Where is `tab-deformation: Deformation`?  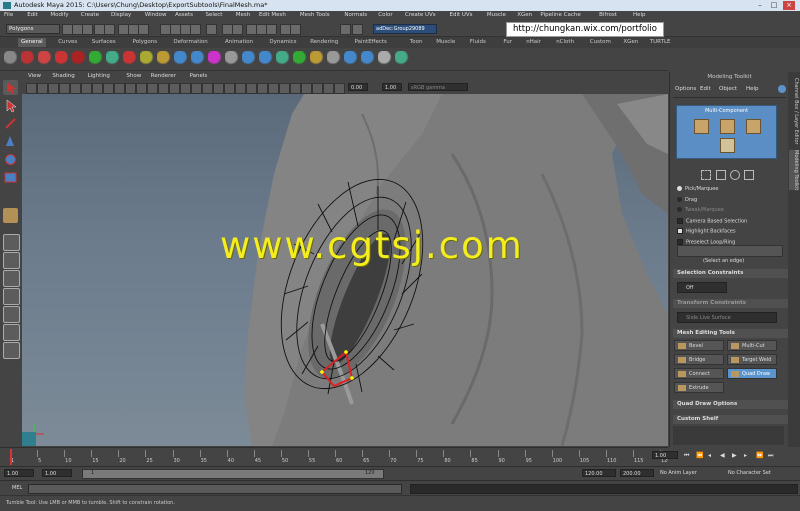
tab-deformation: Deformation is located at coordinates (190, 42).